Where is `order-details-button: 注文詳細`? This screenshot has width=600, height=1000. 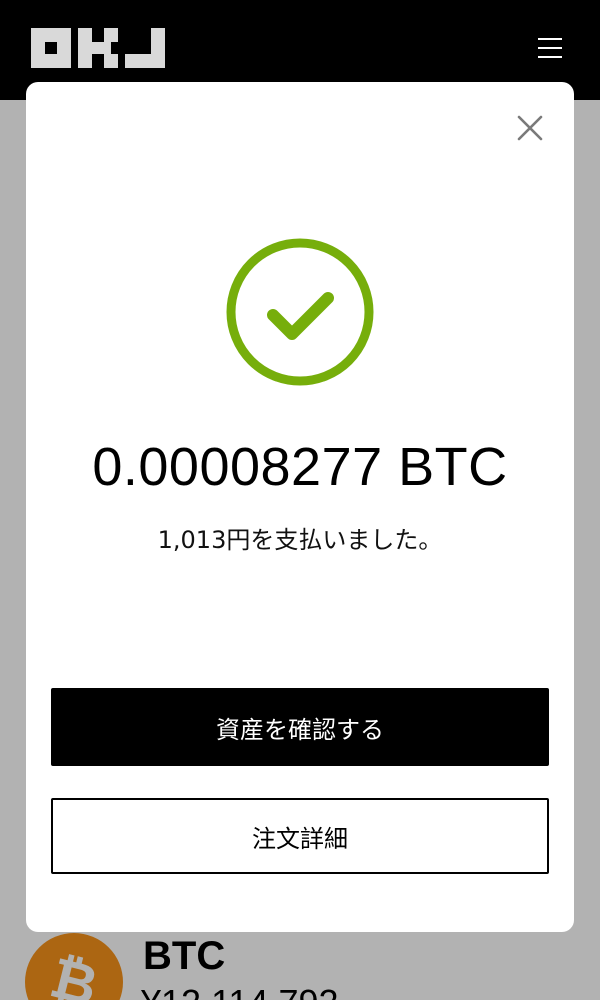 order-details-button: 注文詳細 is located at coordinates (300, 836).